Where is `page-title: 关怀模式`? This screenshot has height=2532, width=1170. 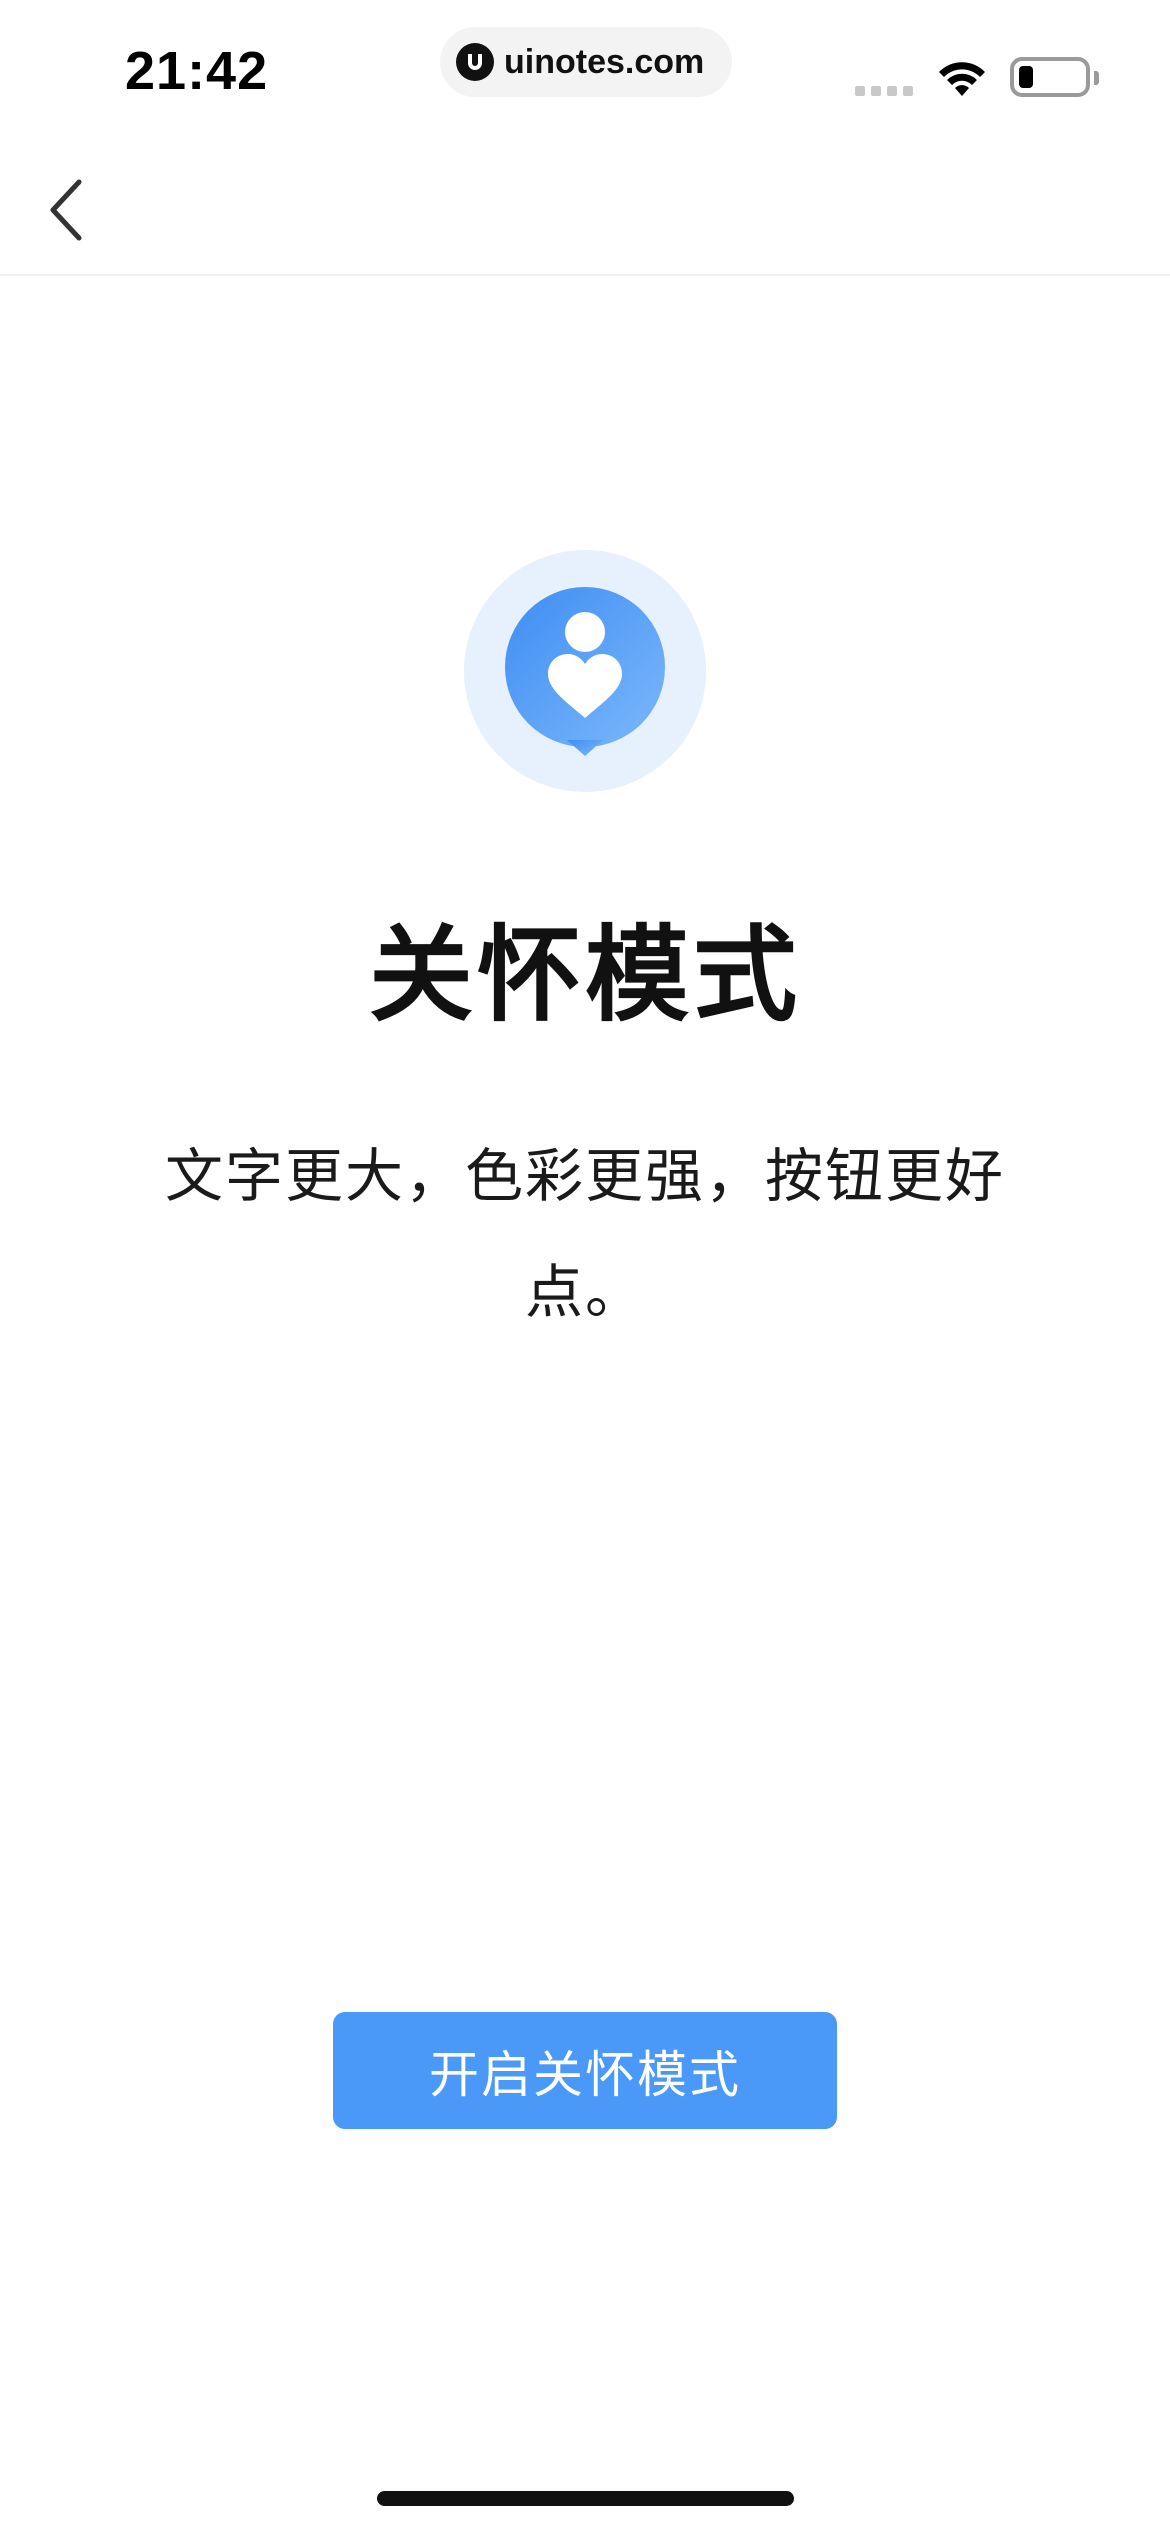 page-title: 关怀模式 is located at coordinates (584, 975).